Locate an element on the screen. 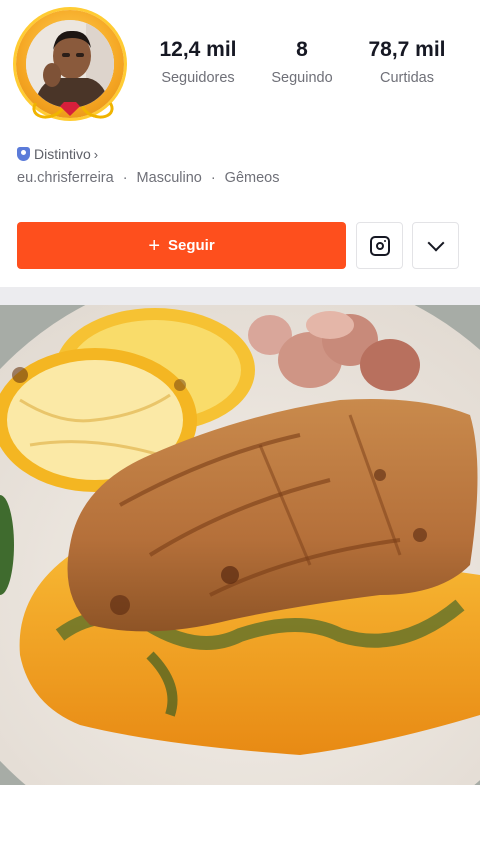  likes-count: 78,7 mil is located at coordinates (407, 49).